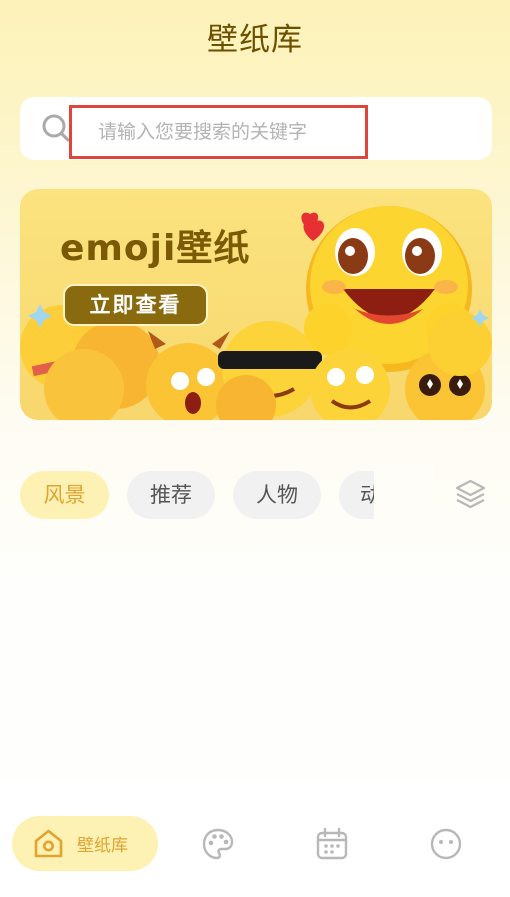  Describe the element at coordinates (470, 494) in the screenshot. I see `layers-icon` at that location.